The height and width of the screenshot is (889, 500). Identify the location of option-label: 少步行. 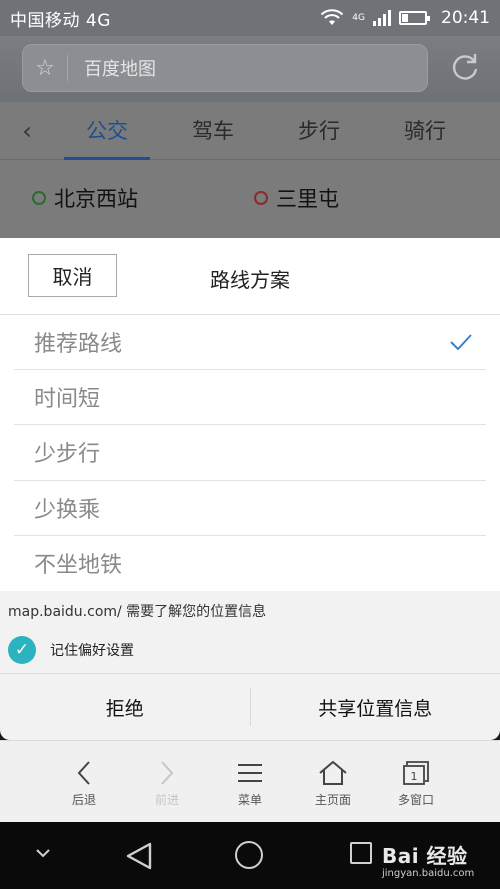
(67, 455).